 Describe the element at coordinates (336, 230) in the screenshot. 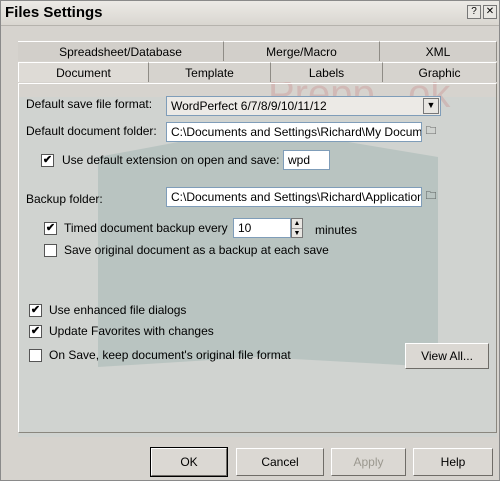

I see `minutes-label: minutes` at that location.